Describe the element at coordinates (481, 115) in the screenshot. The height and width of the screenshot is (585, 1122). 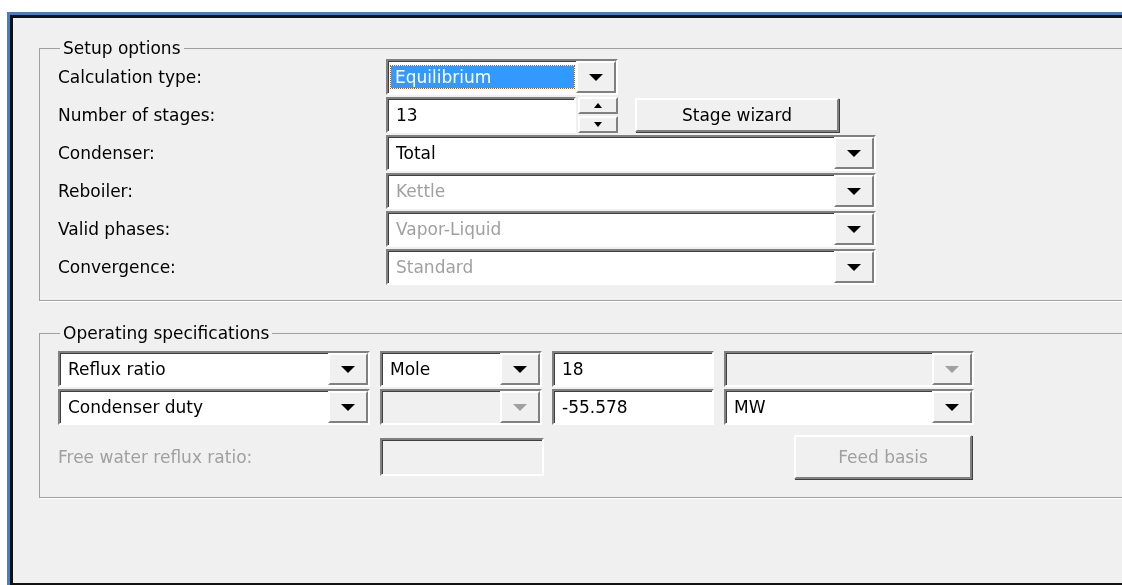
I see `stages-spinner: 13` at that location.